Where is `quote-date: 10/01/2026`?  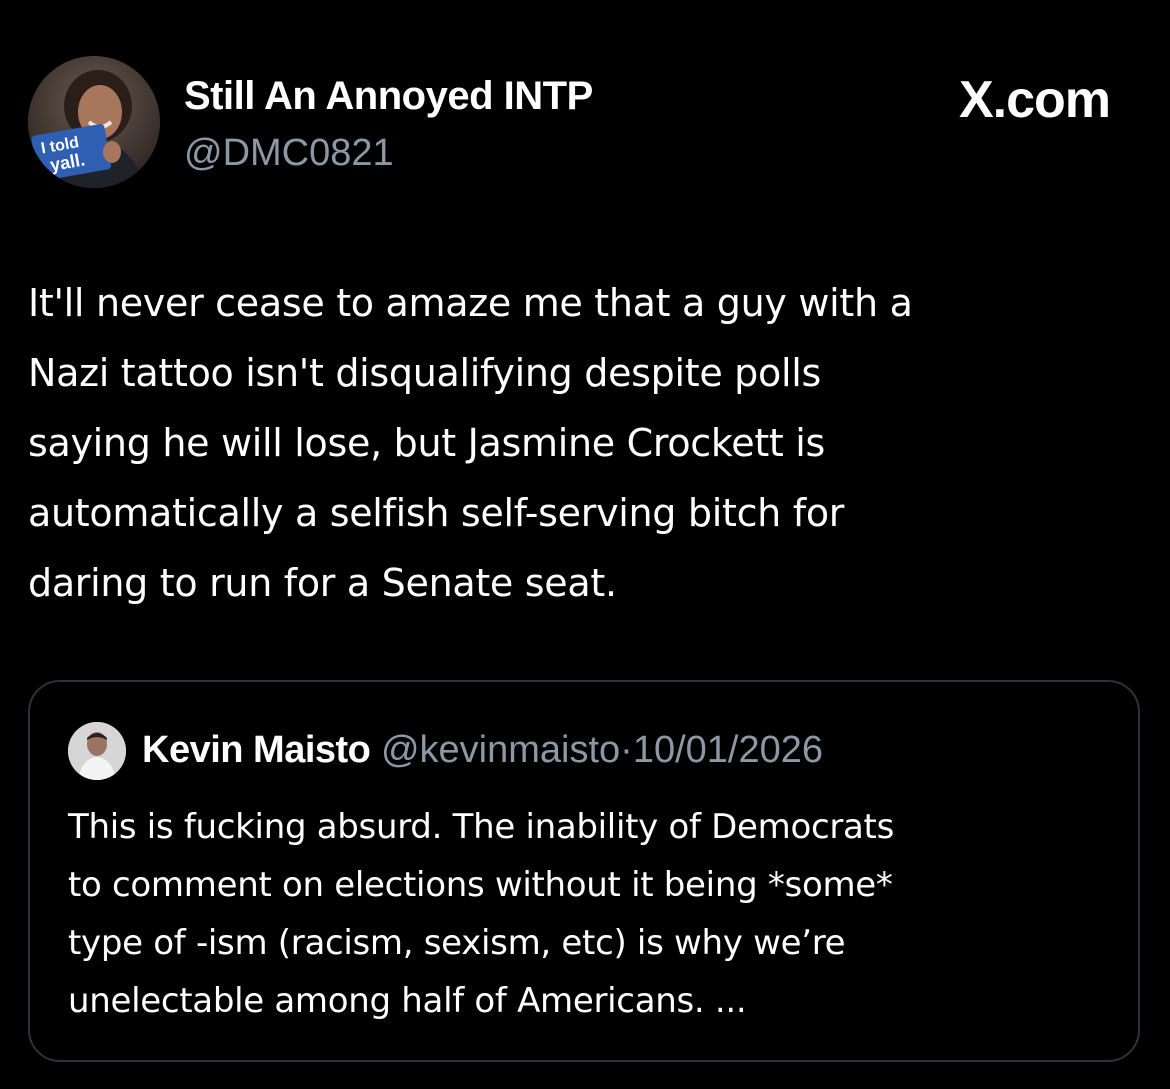 quote-date: 10/01/2026 is located at coordinates (728, 750).